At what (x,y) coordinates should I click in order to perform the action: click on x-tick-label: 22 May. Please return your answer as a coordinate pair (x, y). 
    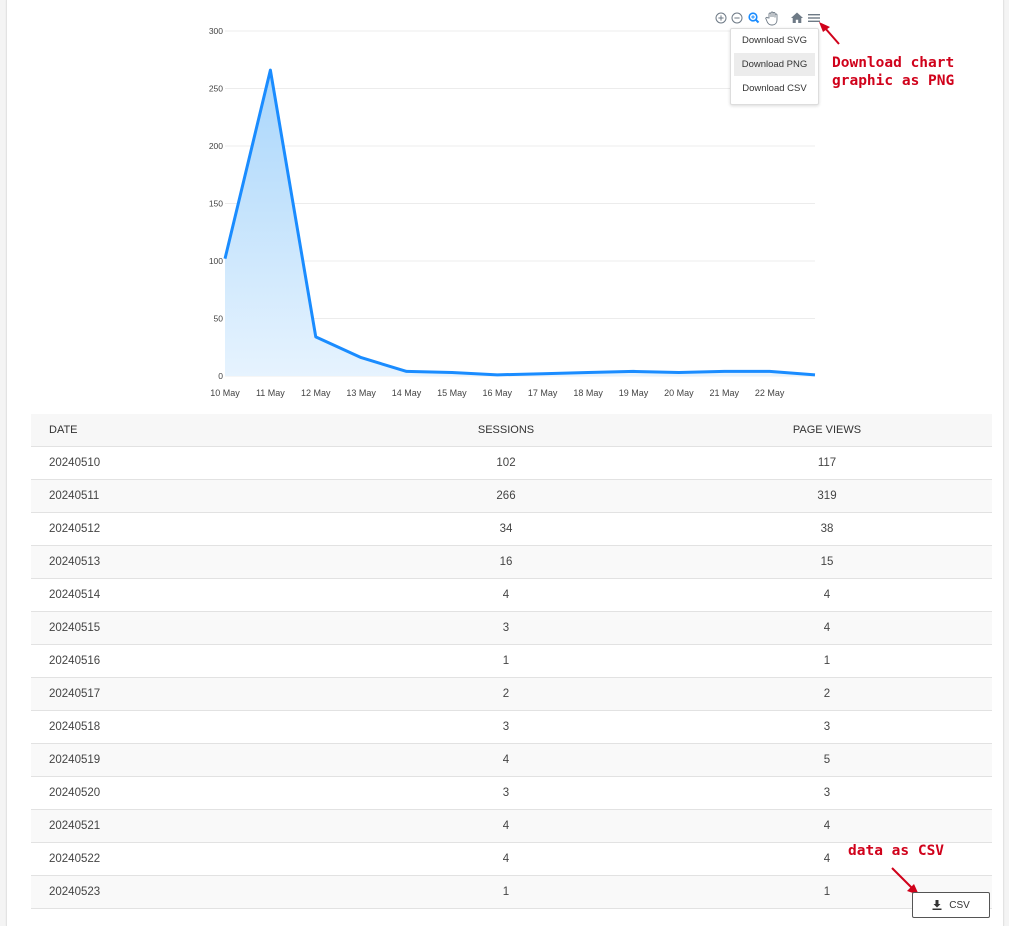
    Looking at the image, I should click on (770, 393).